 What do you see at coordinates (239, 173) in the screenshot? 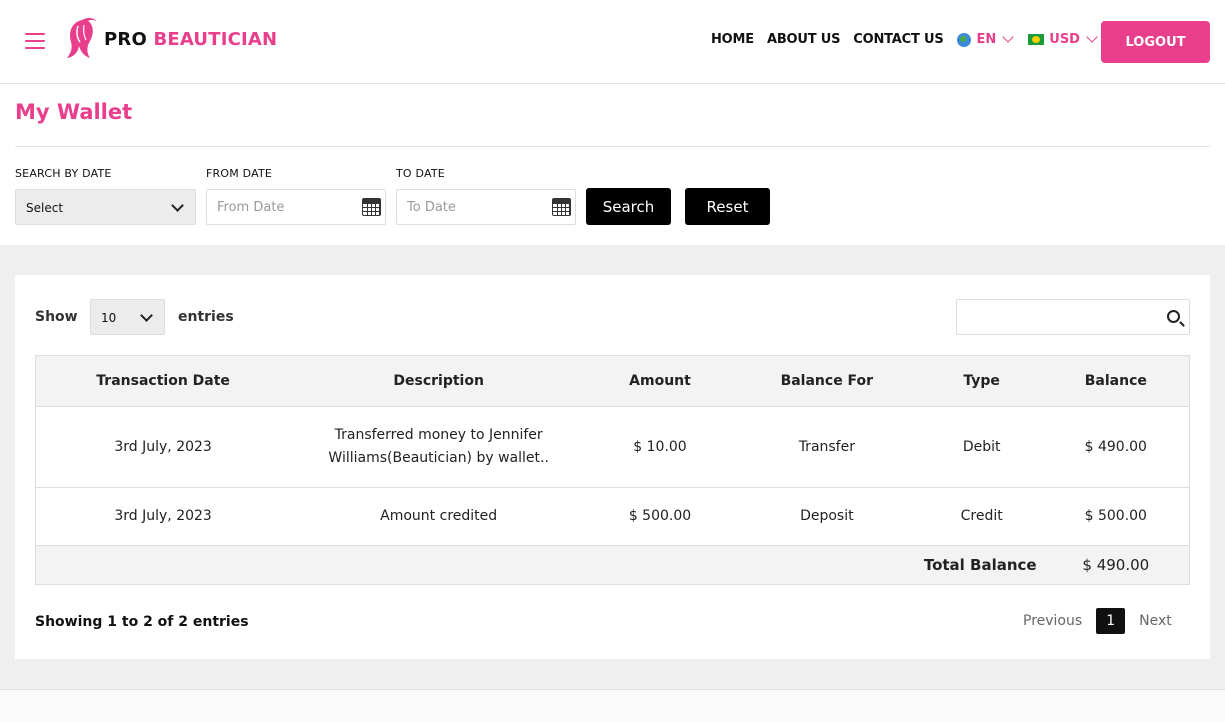
I see `from-date-label: FROM DATE` at bounding box center [239, 173].